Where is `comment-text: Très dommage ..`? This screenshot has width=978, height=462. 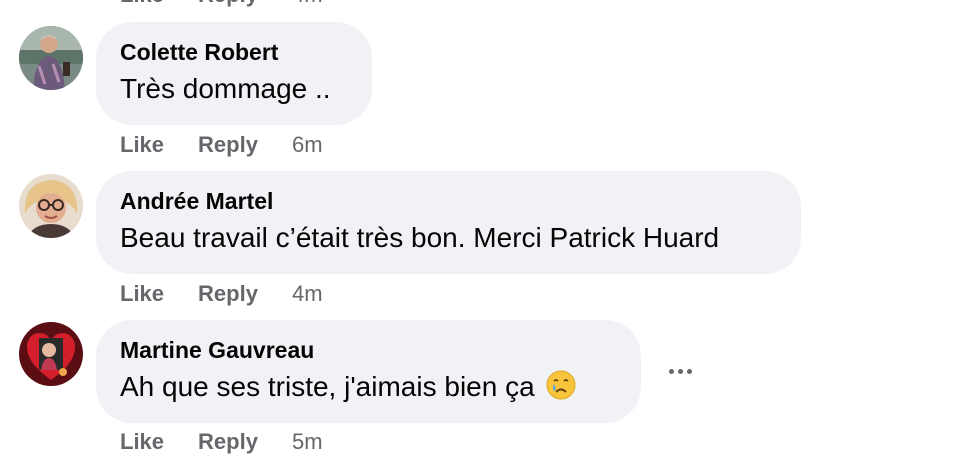
comment-text: Très dommage .. is located at coordinates (225, 88).